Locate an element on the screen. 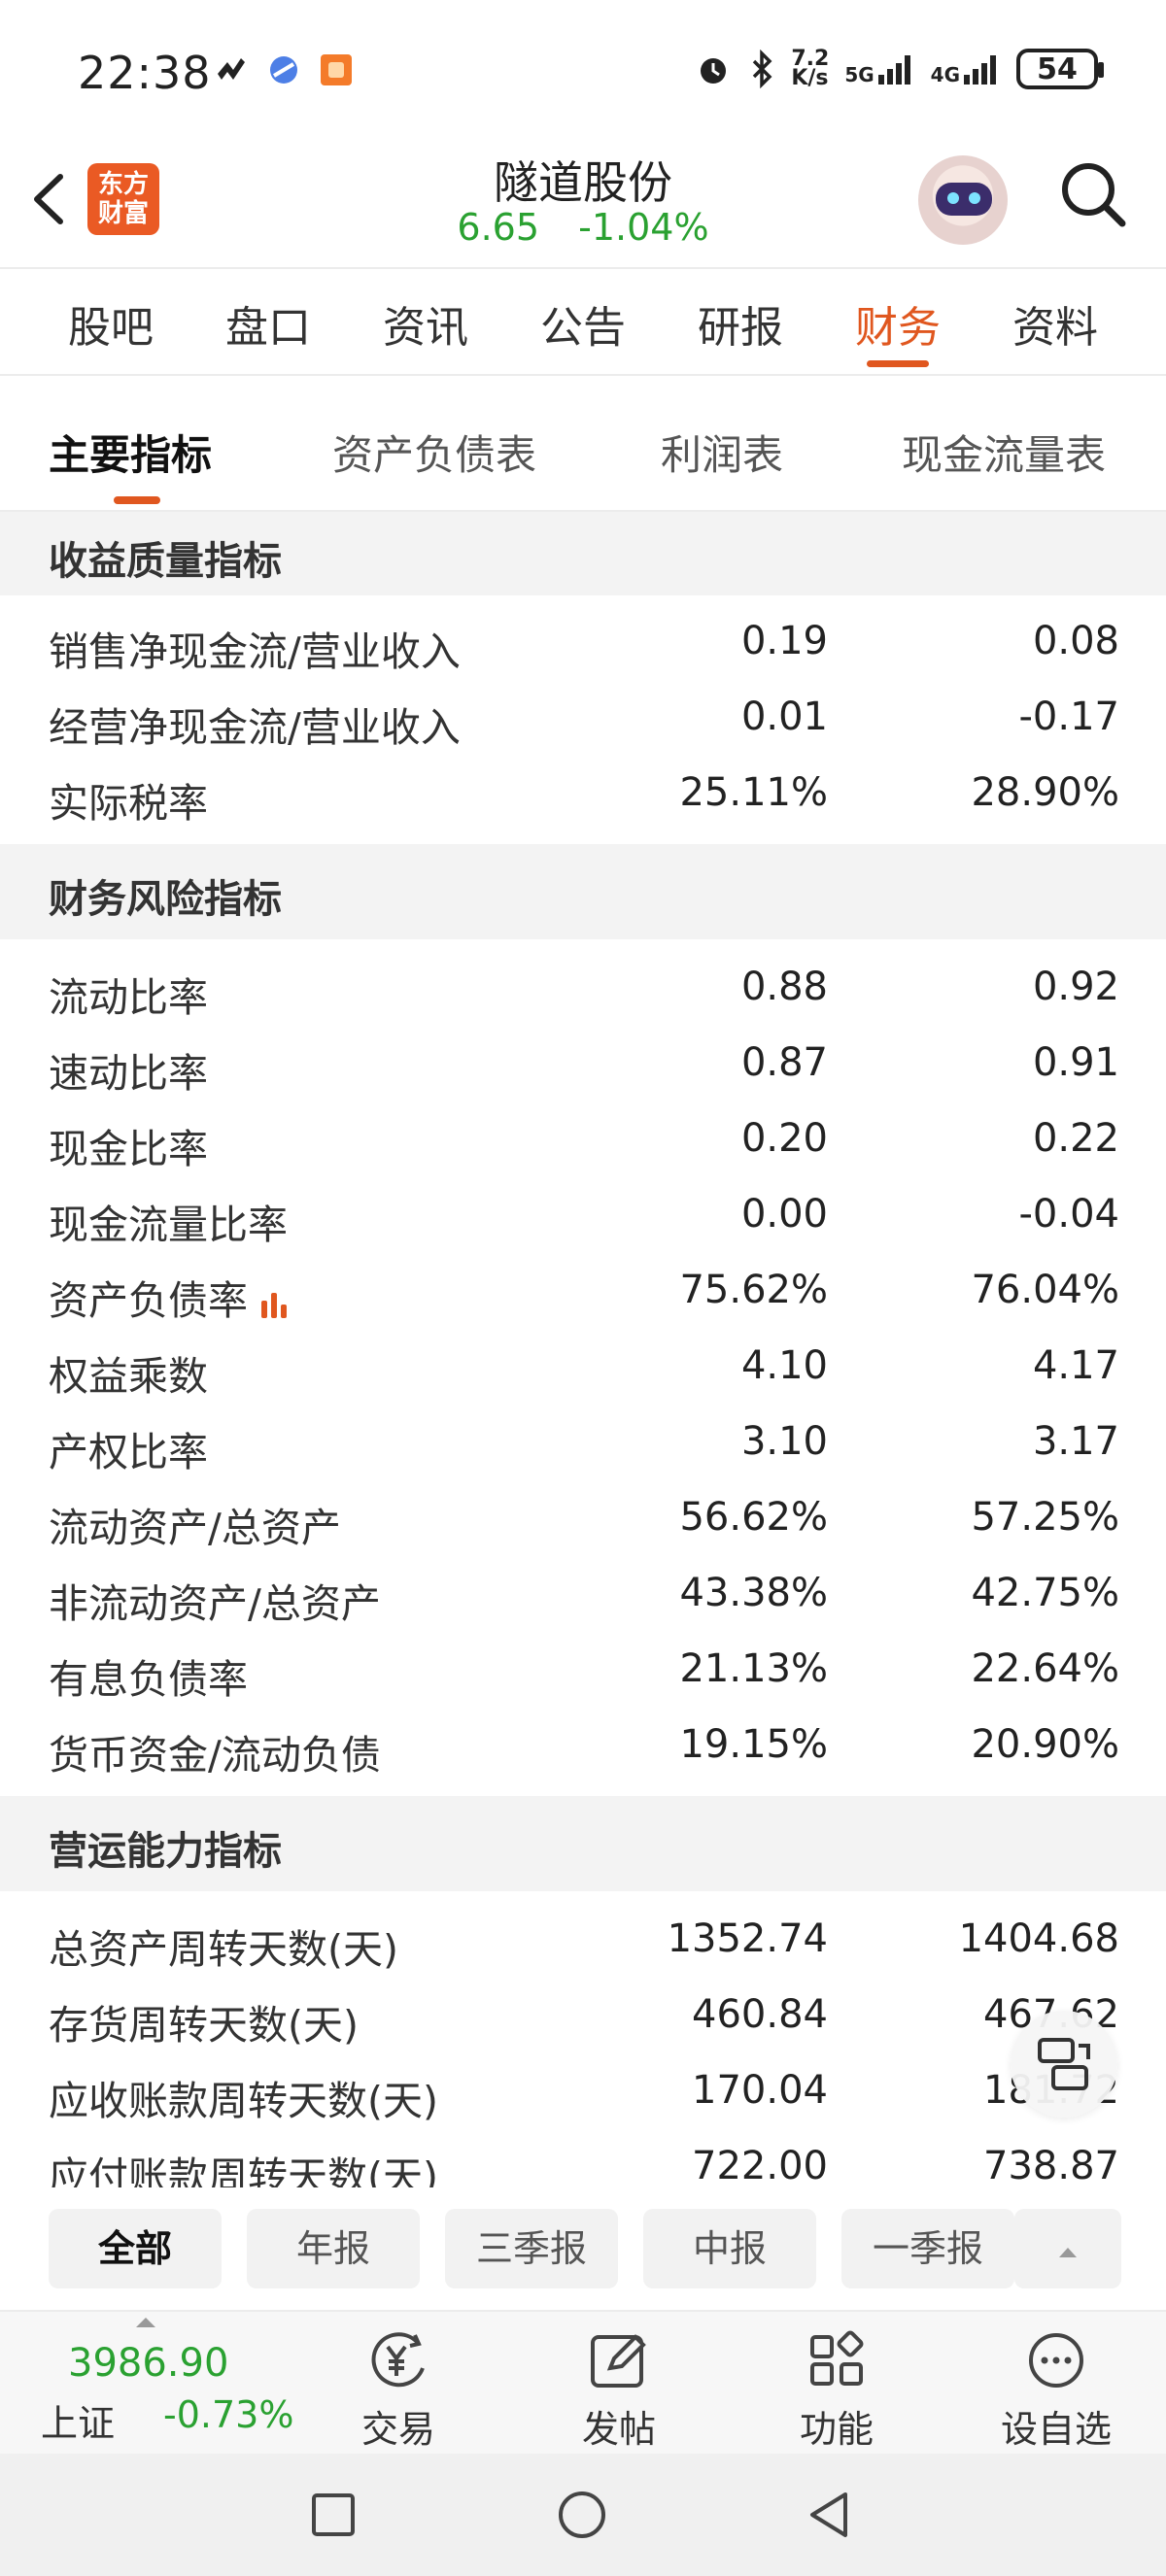 The image size is (1166, 2576). section-header-operating-capability: 营运能力指标 is located at coordinates (583, 1843).